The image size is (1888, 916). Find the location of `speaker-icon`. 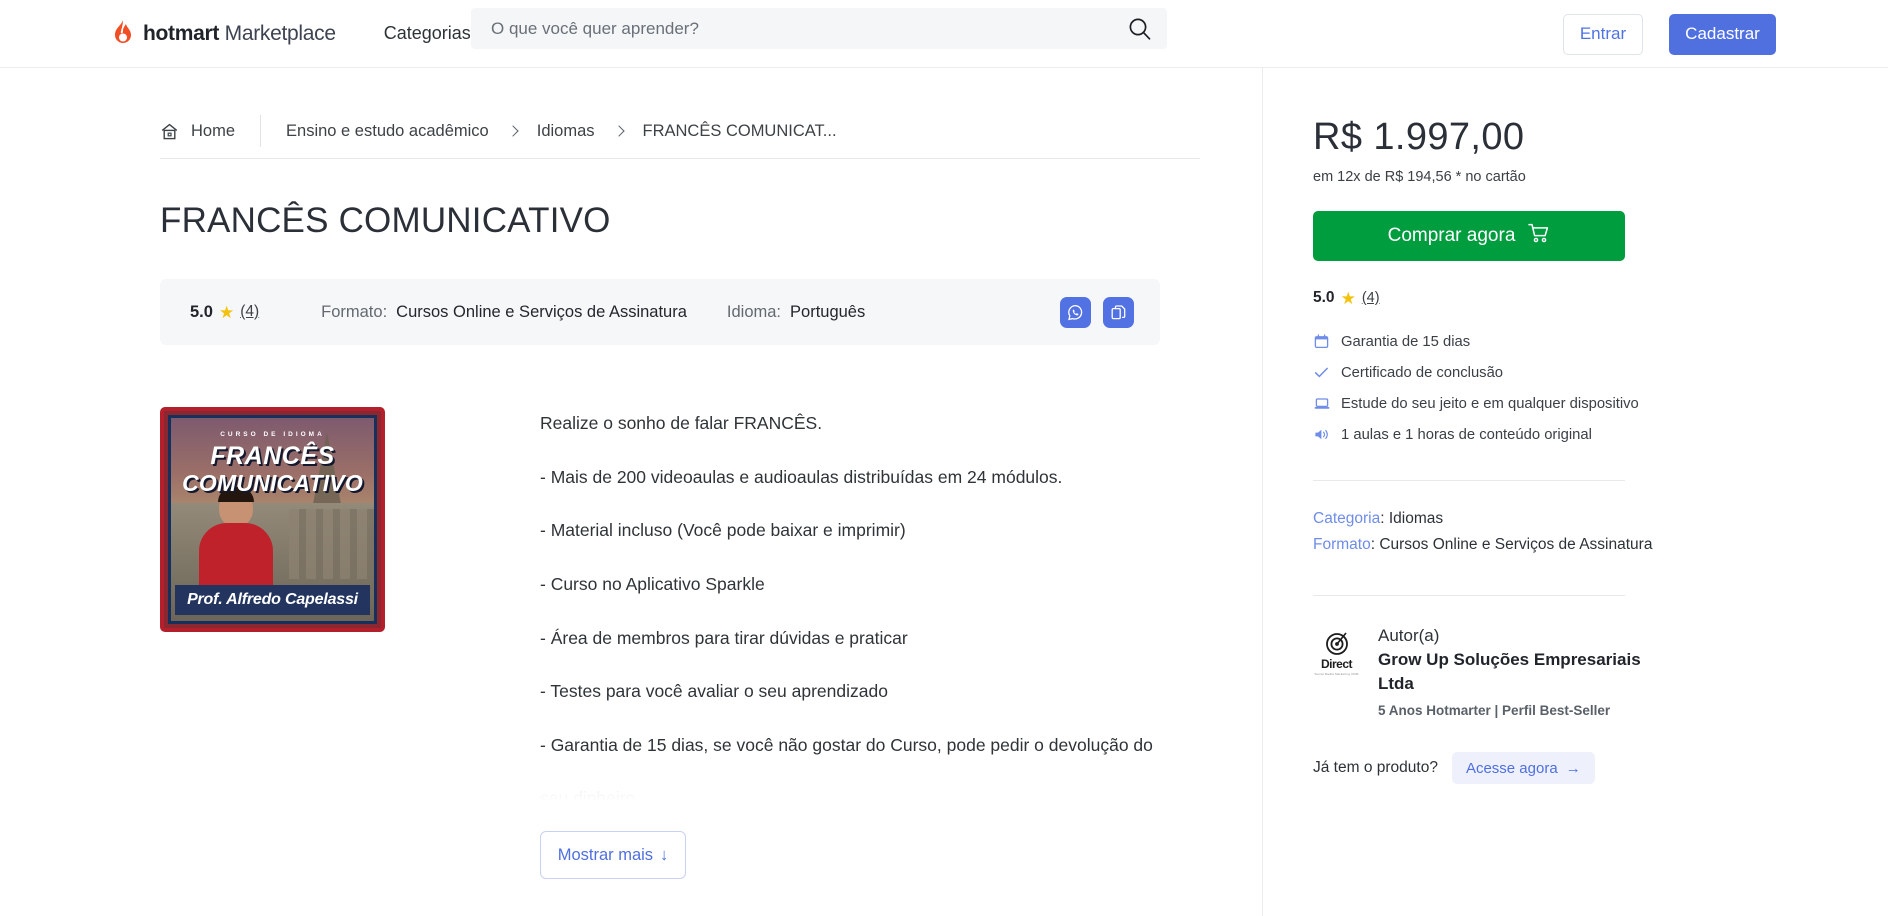

speaker-icon is located at coordinates (1321, 434).